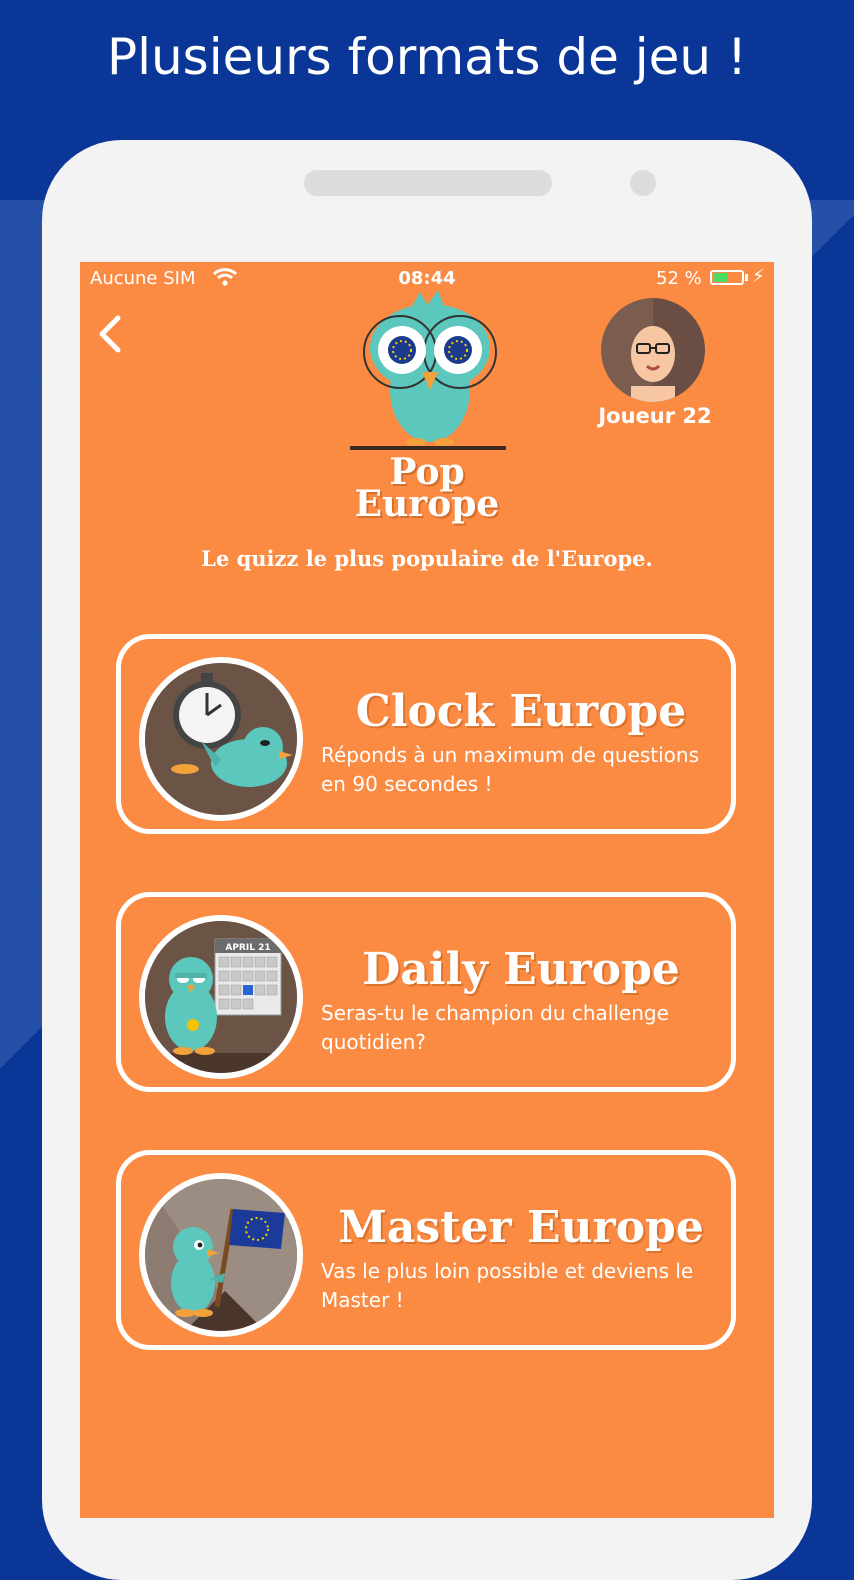  I want to click on mode-title: Master Europe, so click(521, 1227).